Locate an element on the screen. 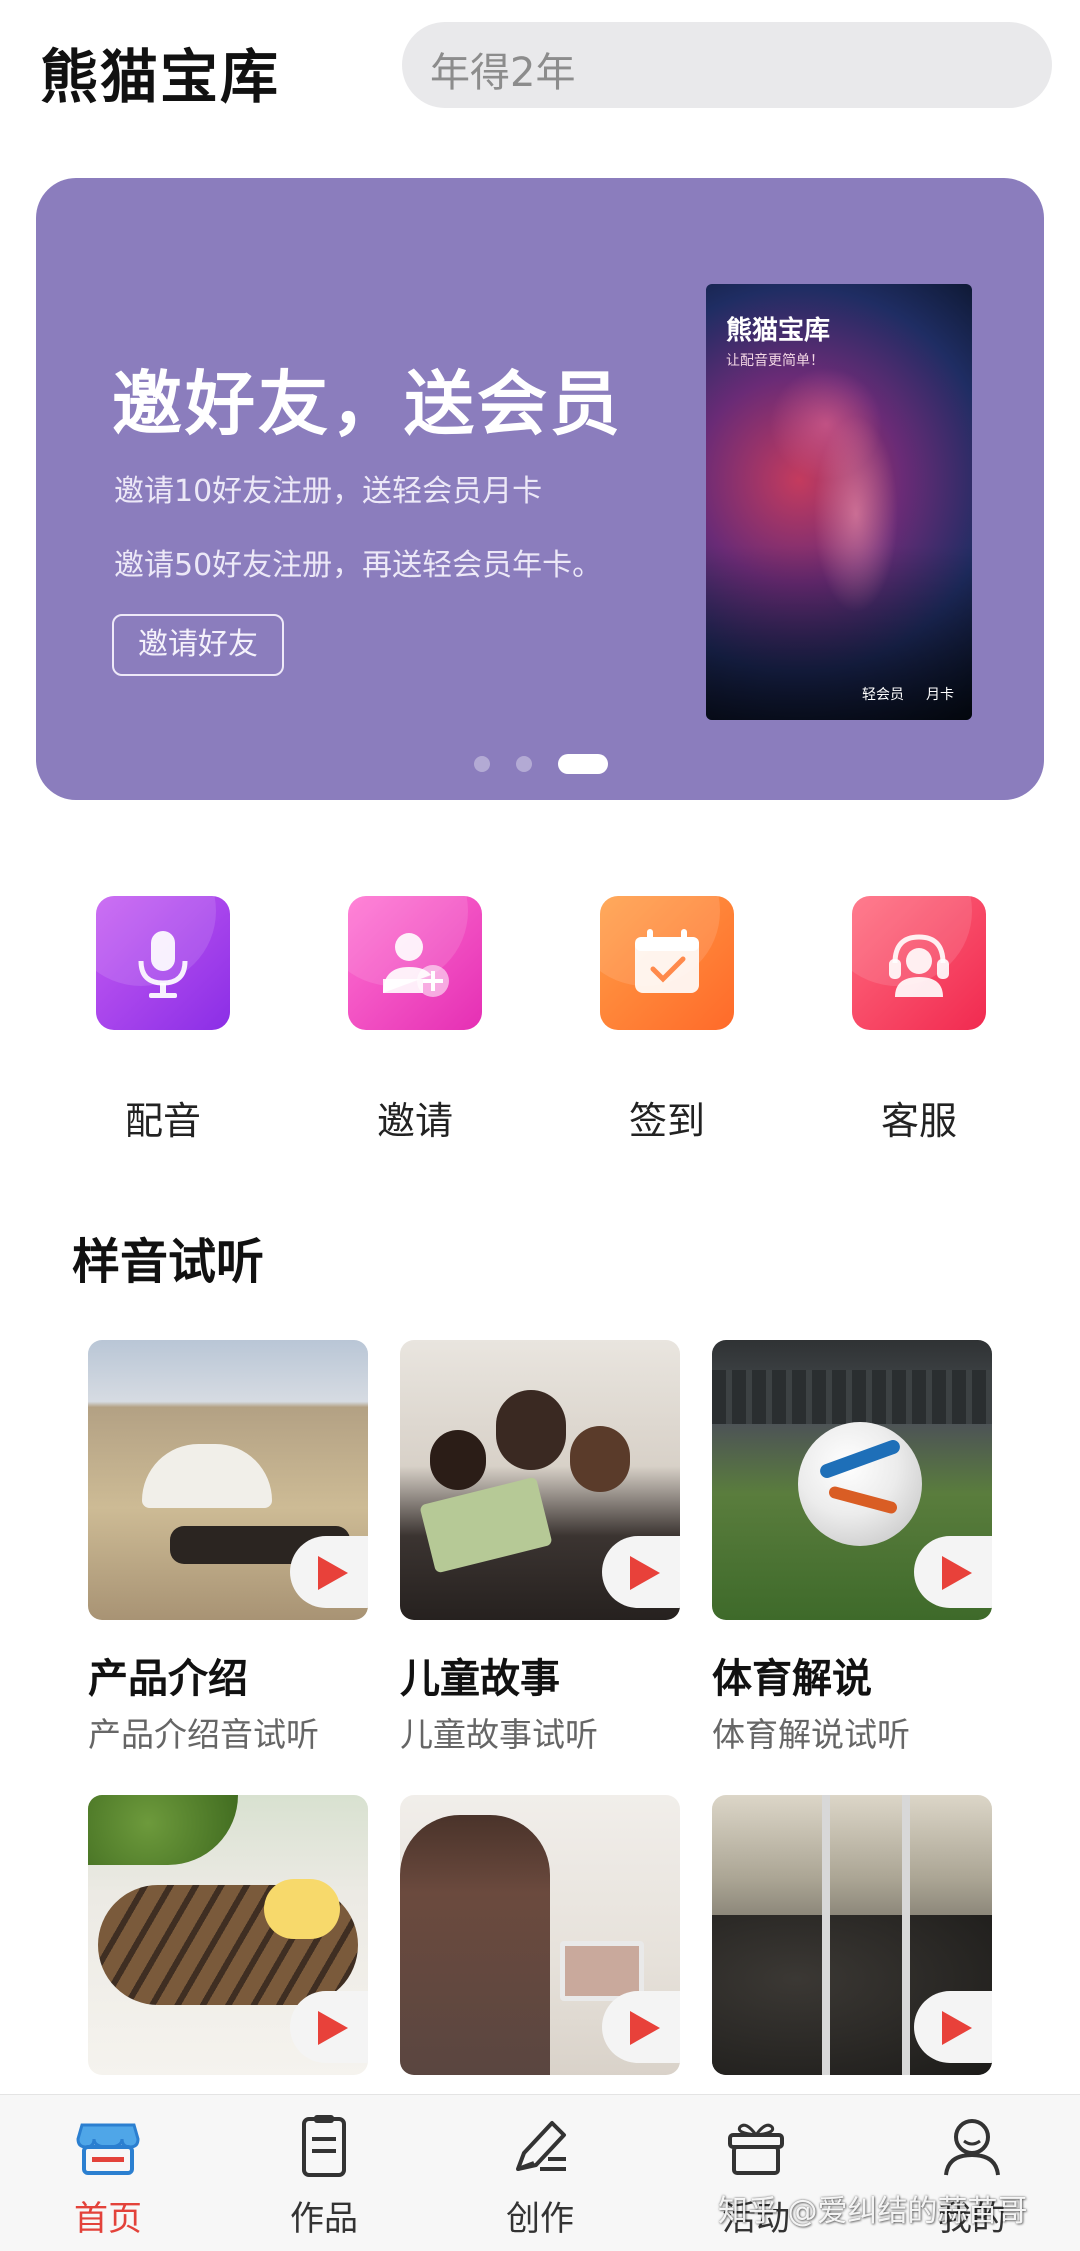 Image resolution: width=1080 pixels, height=2251 pixels. action-service: 客服 is located at coordinates (916, 1020).